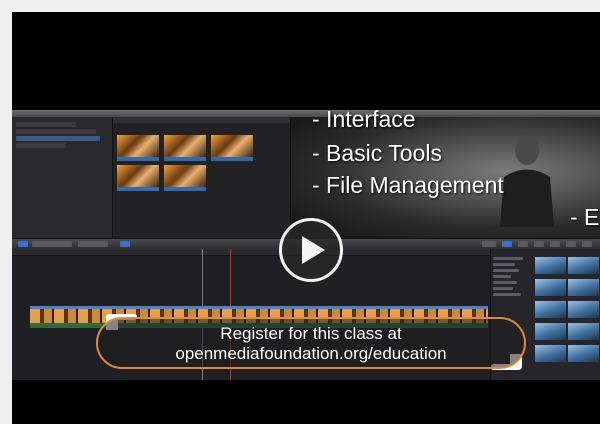 This screenshot has width=600, height=424. I want to click on timeline-ruler, so click(251, 252).